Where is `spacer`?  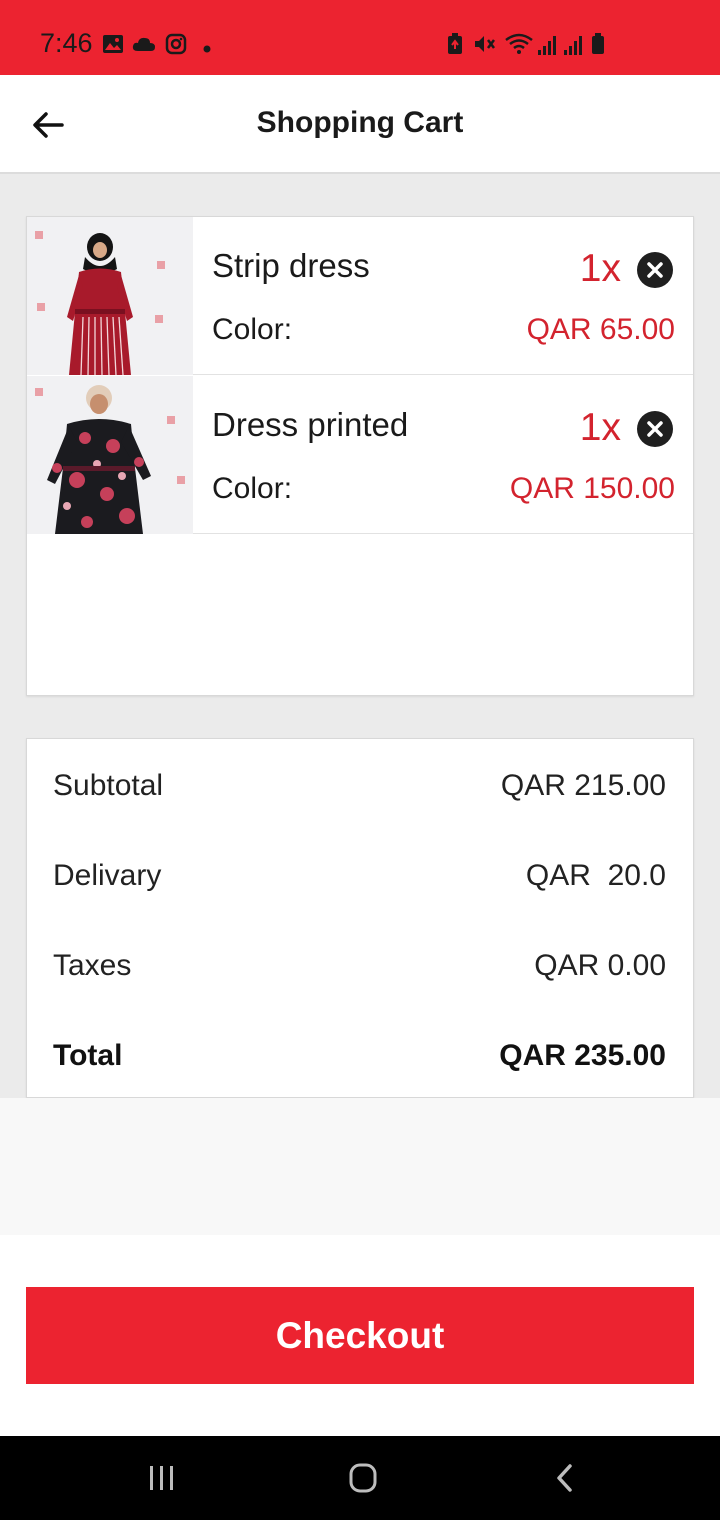 spacer is located at coordinates (360, 1166).